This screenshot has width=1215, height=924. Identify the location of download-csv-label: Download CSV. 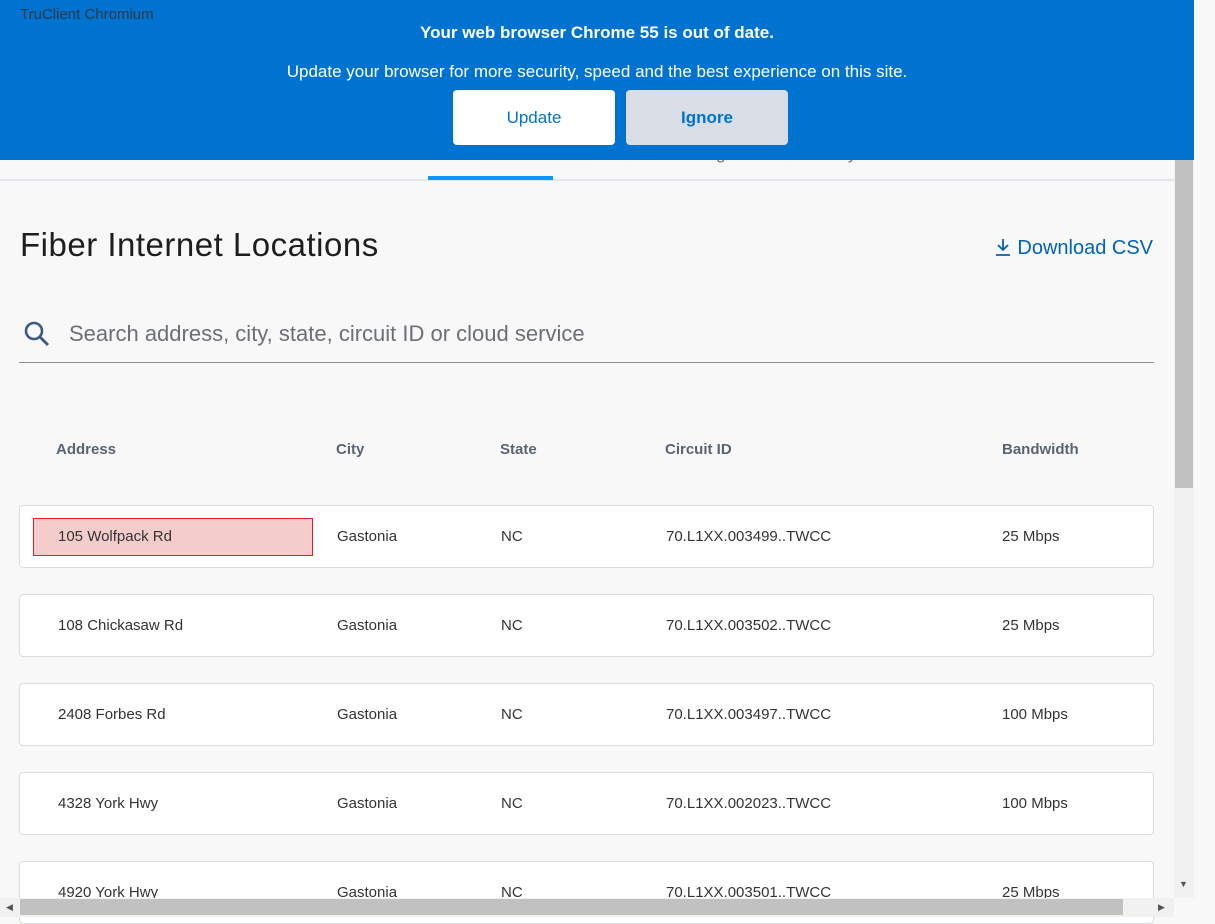
(1085, 248).